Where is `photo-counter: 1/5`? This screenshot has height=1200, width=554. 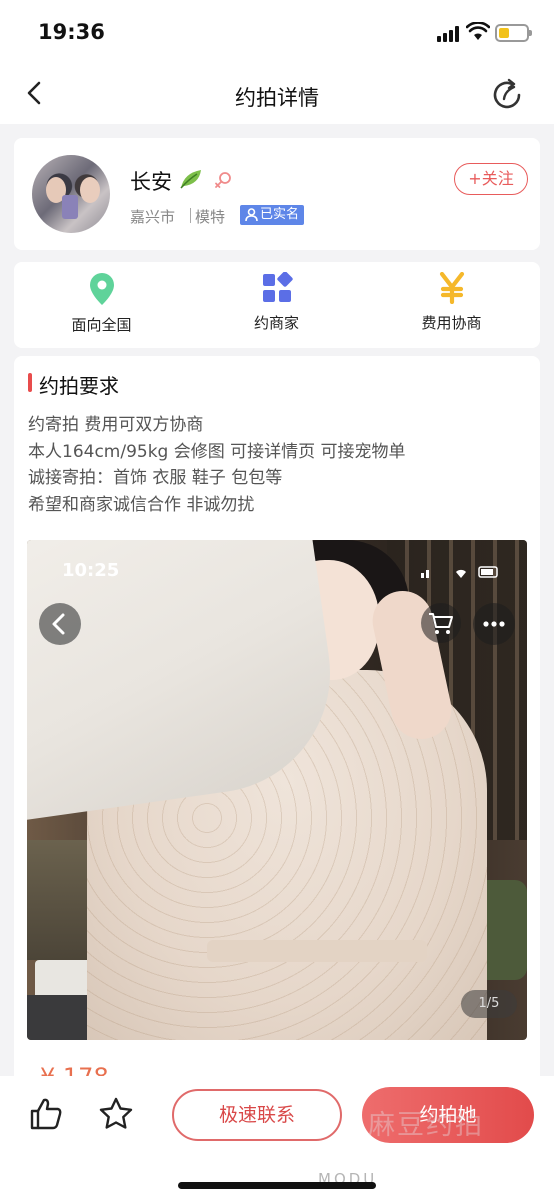
photo-counter: 1/5 is located at coordinates (489, 1004).